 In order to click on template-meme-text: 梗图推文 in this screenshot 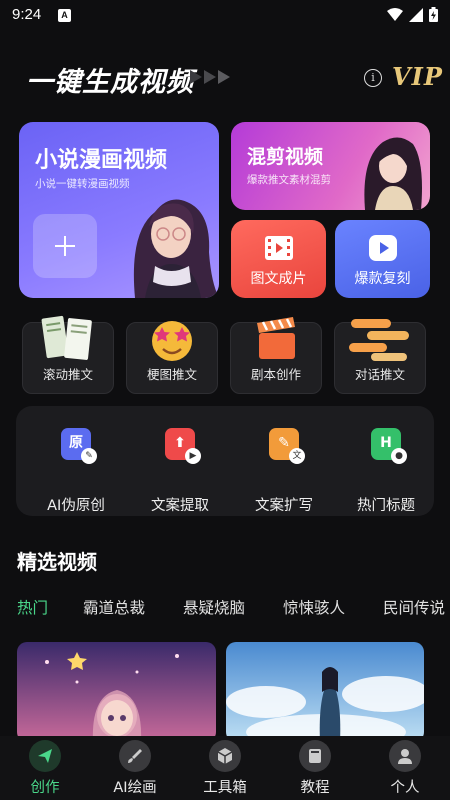, I will do `click(172, 357)`.